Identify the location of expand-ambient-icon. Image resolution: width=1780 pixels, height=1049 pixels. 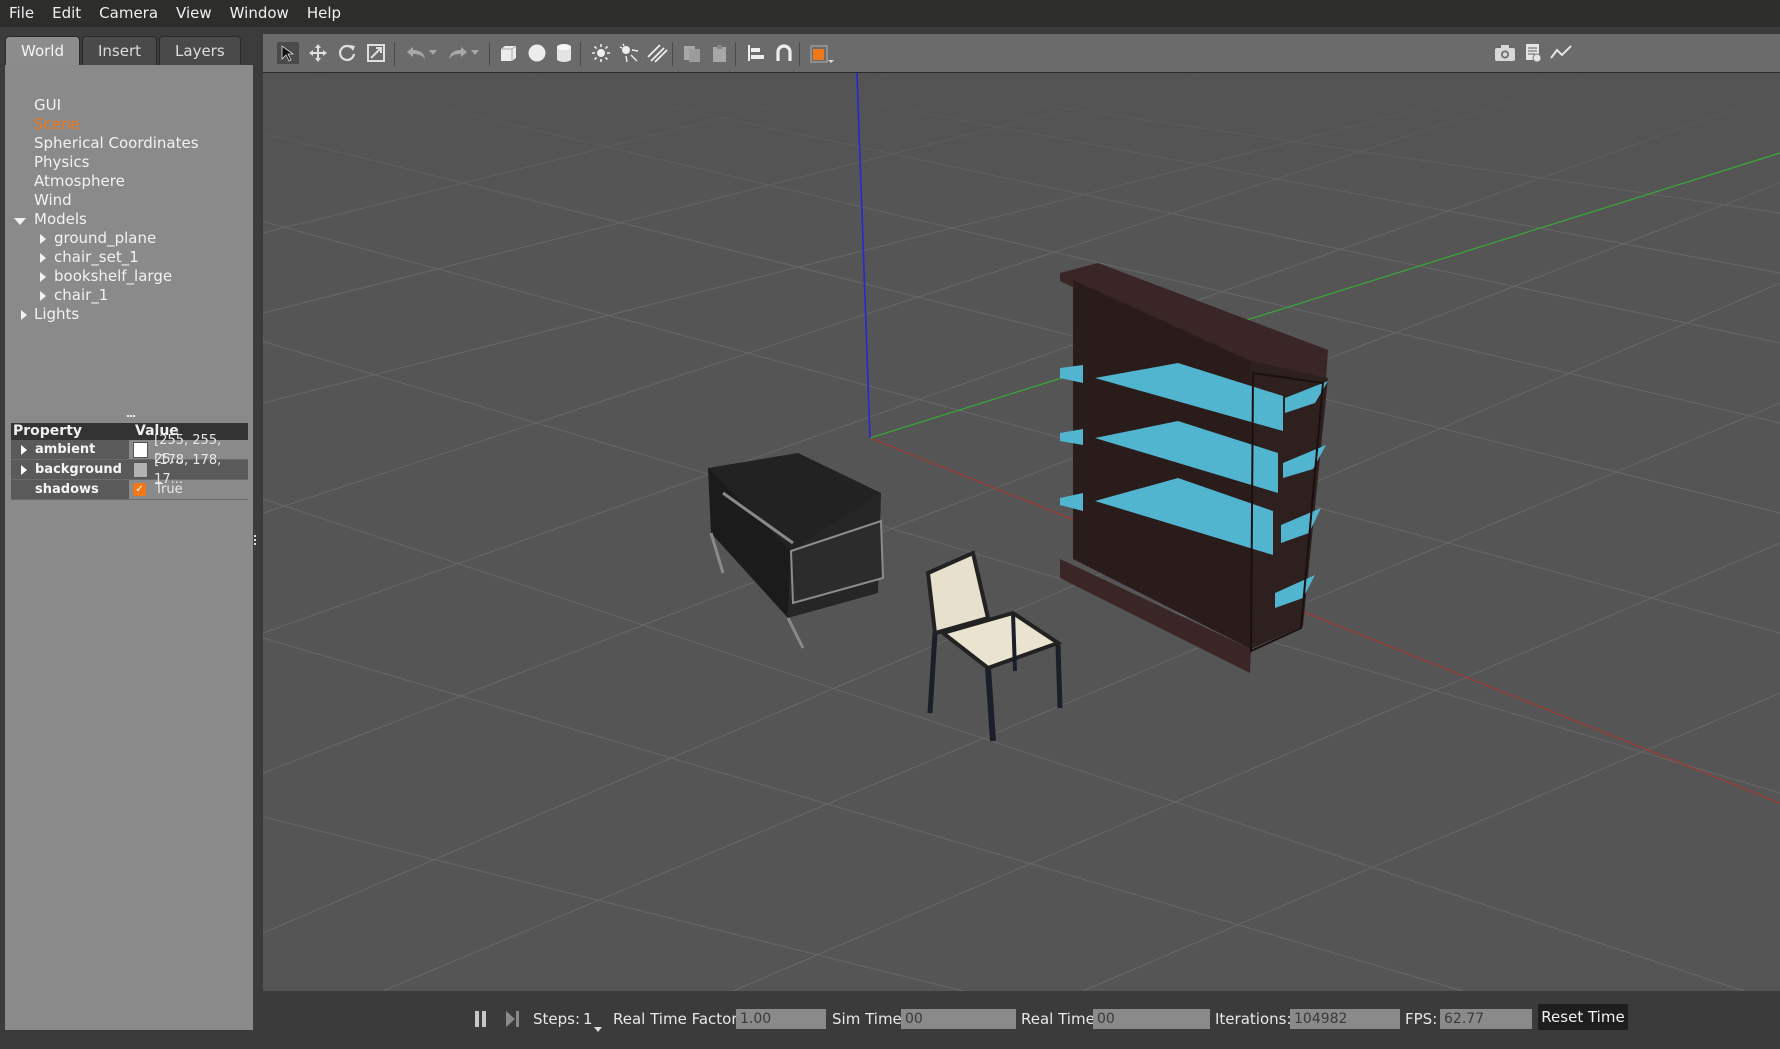
(24, 450).